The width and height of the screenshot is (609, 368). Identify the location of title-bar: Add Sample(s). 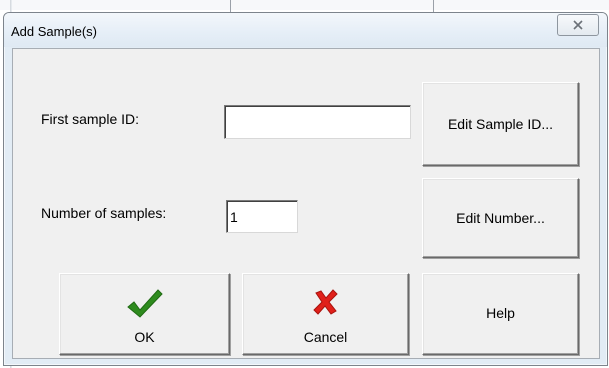
(305, 30).